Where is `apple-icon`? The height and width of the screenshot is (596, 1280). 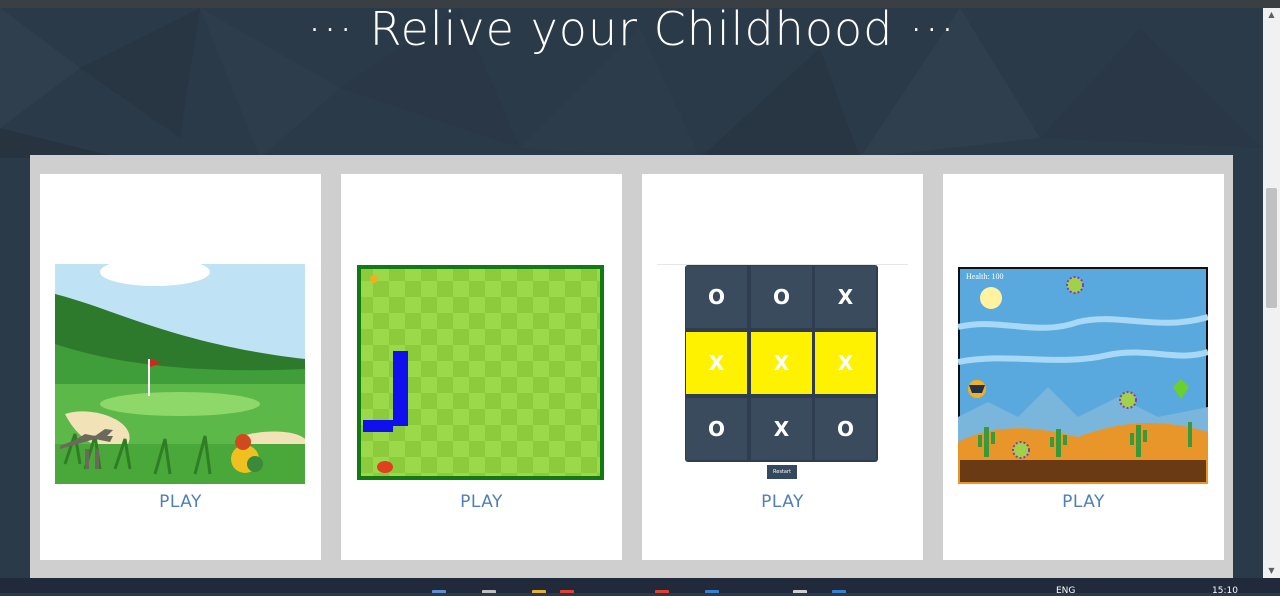 apple-icon is located at coordinates (385, 467).